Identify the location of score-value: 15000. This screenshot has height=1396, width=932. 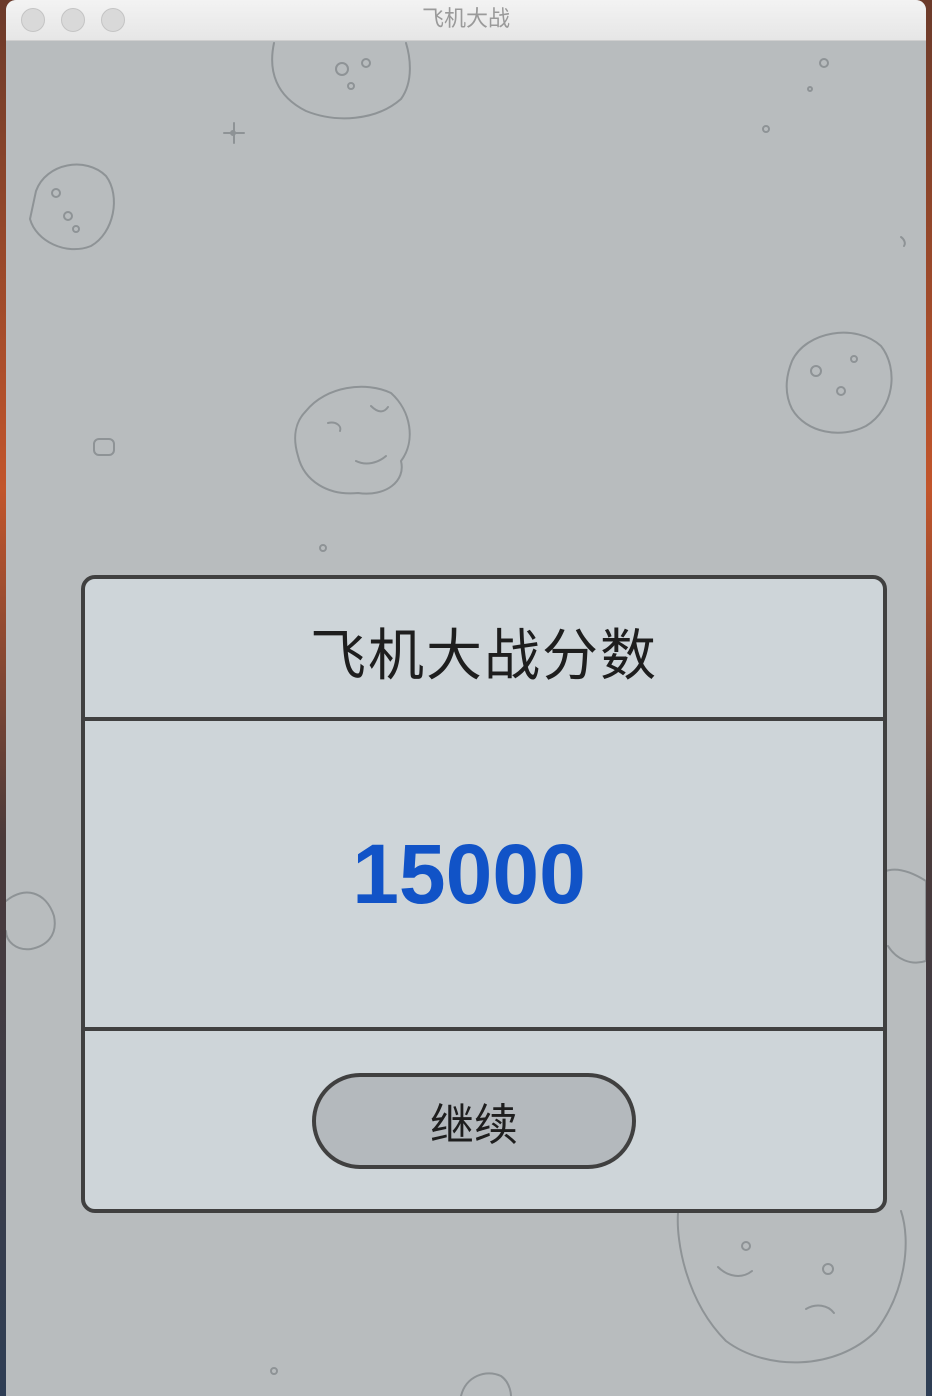
(469, 873).